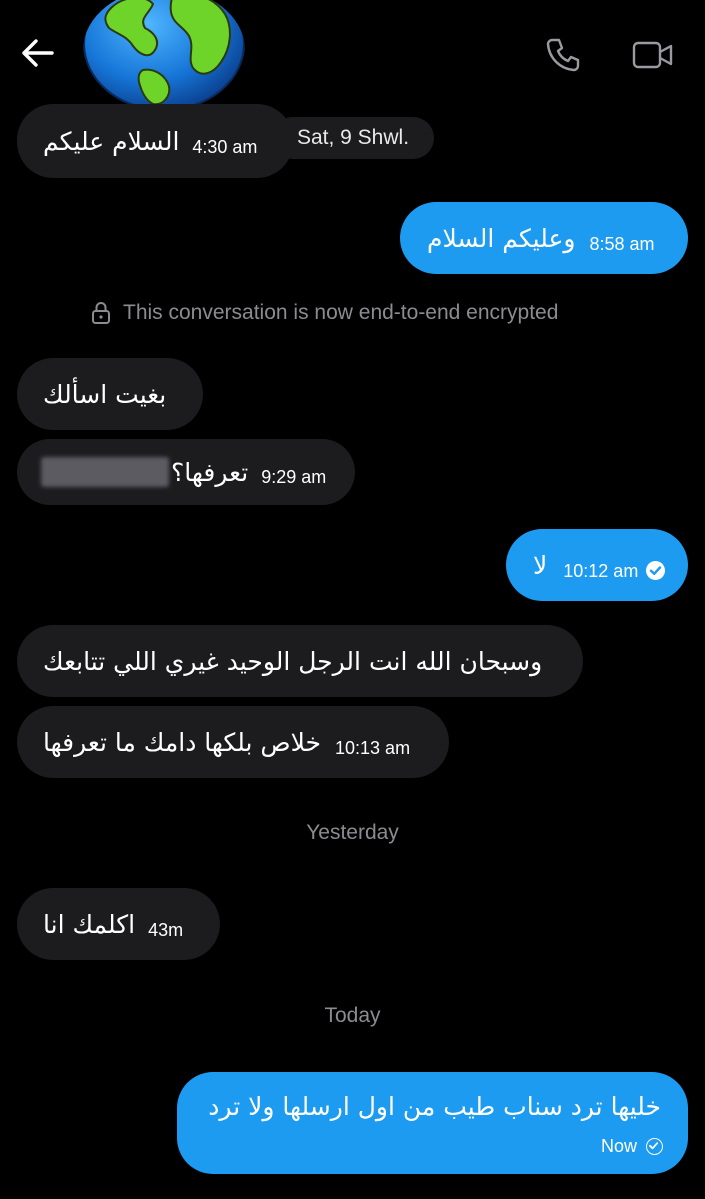  I want to click on message-bubble: وعليكم السلام 8:58 am, so click(544, 238).